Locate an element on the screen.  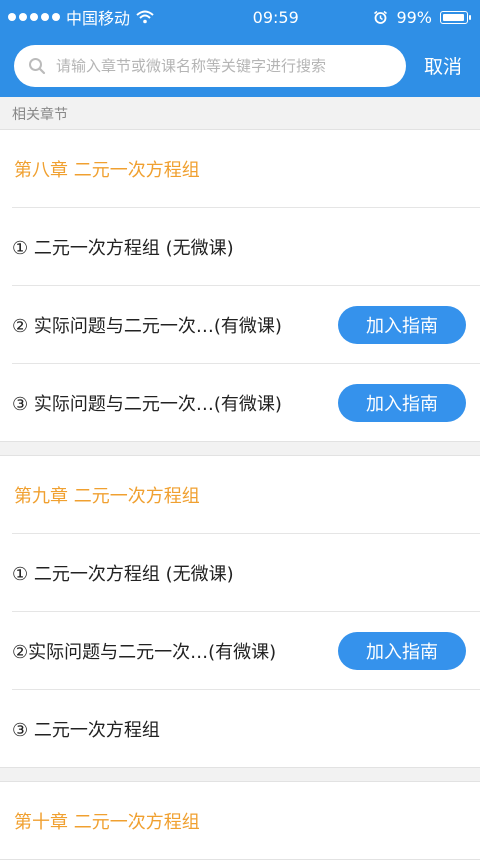
list-item: ③ 实际问题与二元一次…(有微课) 加入指南 is located at coordinates (246, 402).